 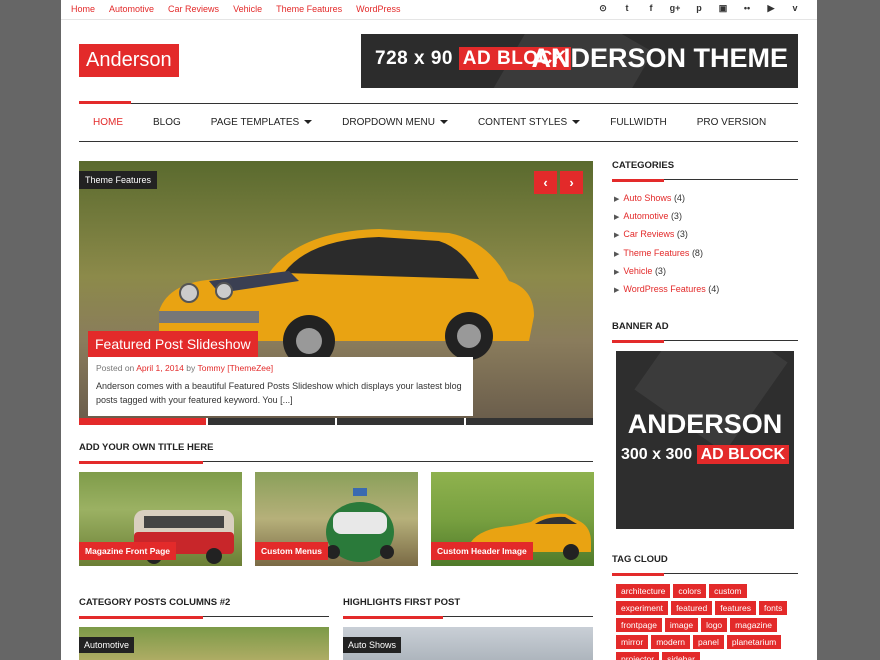 I want to click on tag-link: image, so click(x=681, y=625).